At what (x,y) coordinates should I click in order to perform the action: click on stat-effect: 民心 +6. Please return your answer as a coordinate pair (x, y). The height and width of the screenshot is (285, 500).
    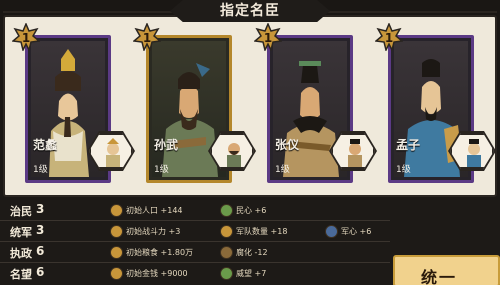
    Looking at the image, I should click on (243, 210).